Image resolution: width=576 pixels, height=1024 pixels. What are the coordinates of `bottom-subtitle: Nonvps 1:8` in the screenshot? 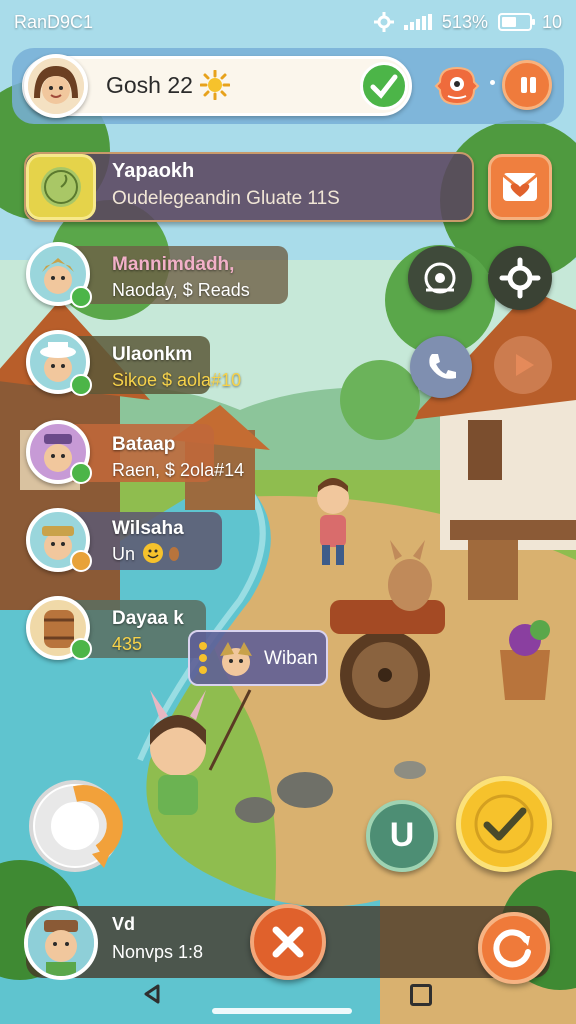 It's located at (158, 952).